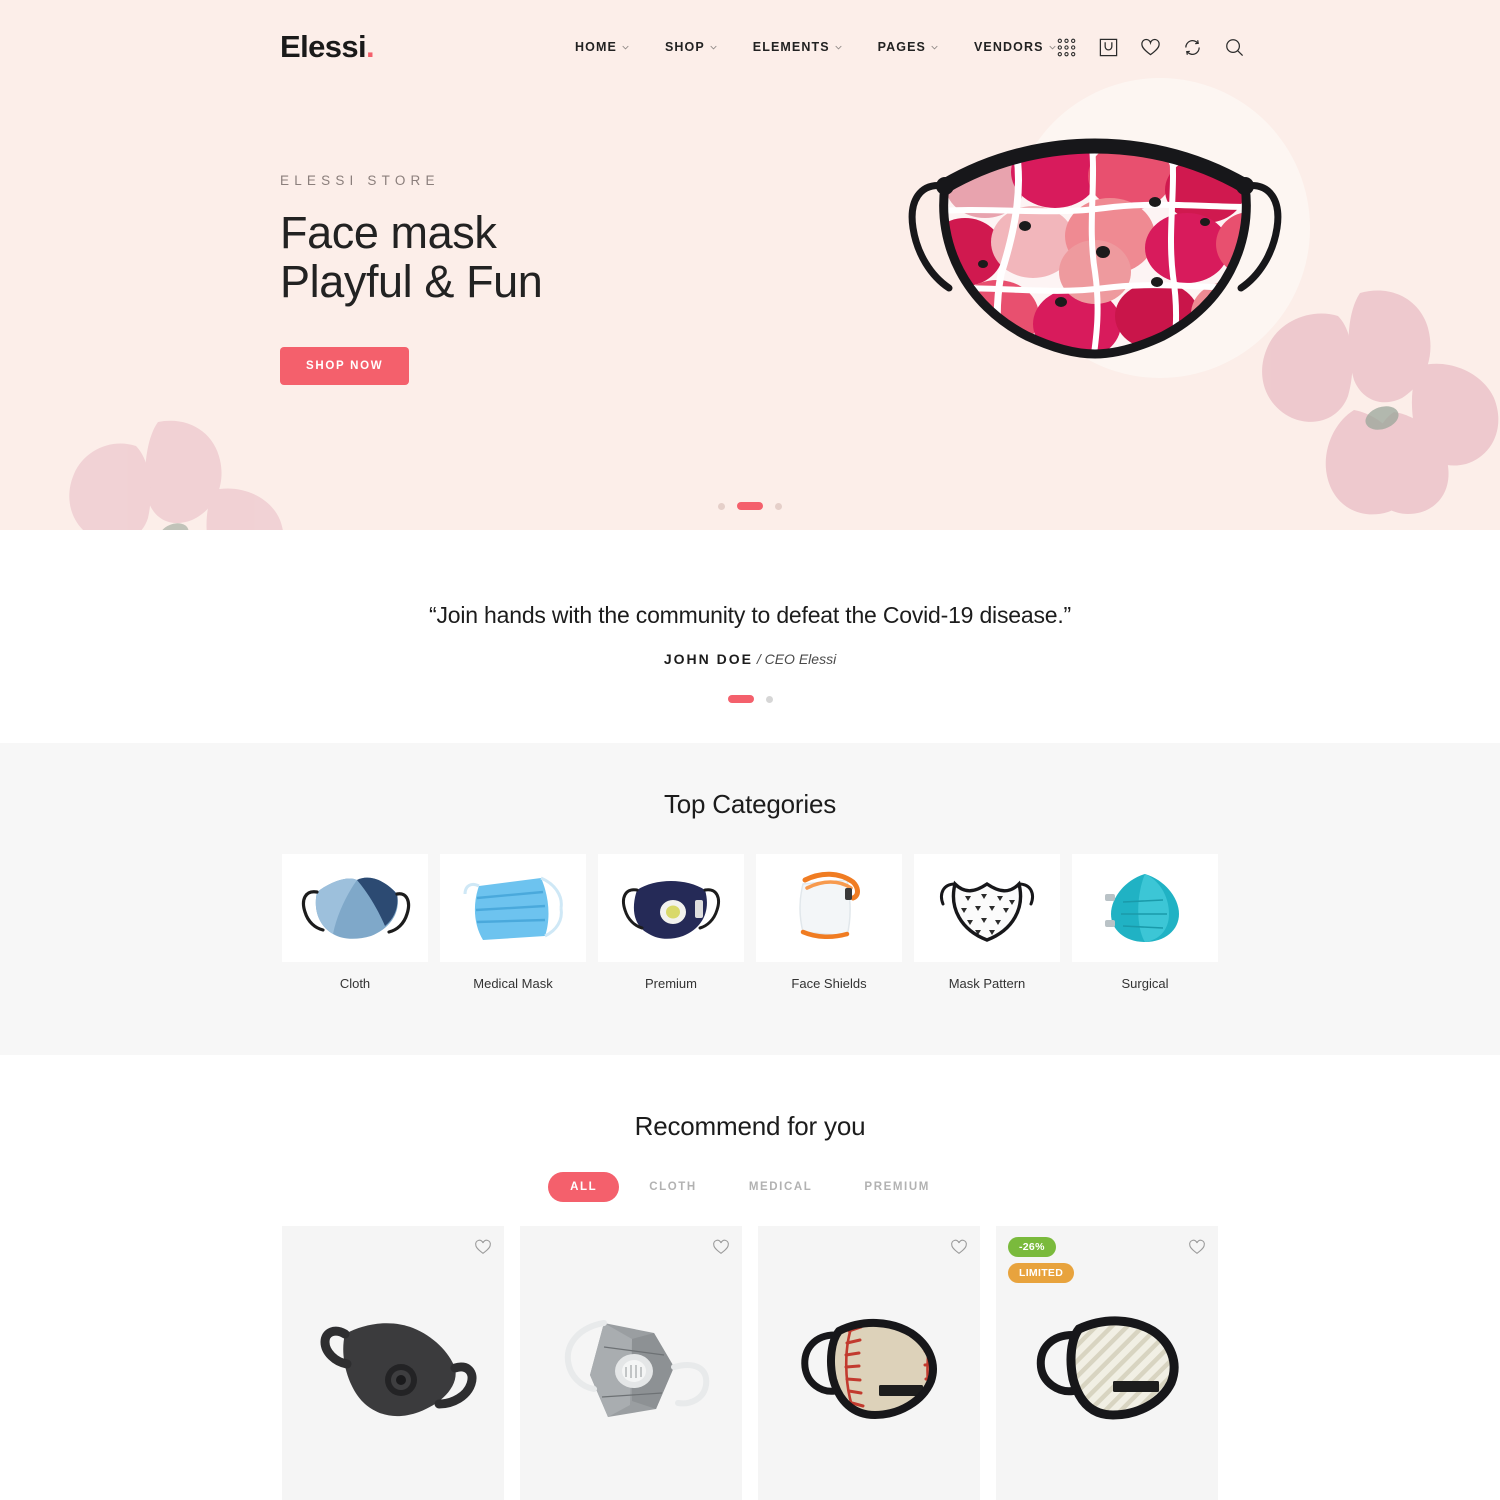 The height and width of the screenshot is (1500, 1500). I want to click on category-item-surgical: Surgical, so click(1145, 922).